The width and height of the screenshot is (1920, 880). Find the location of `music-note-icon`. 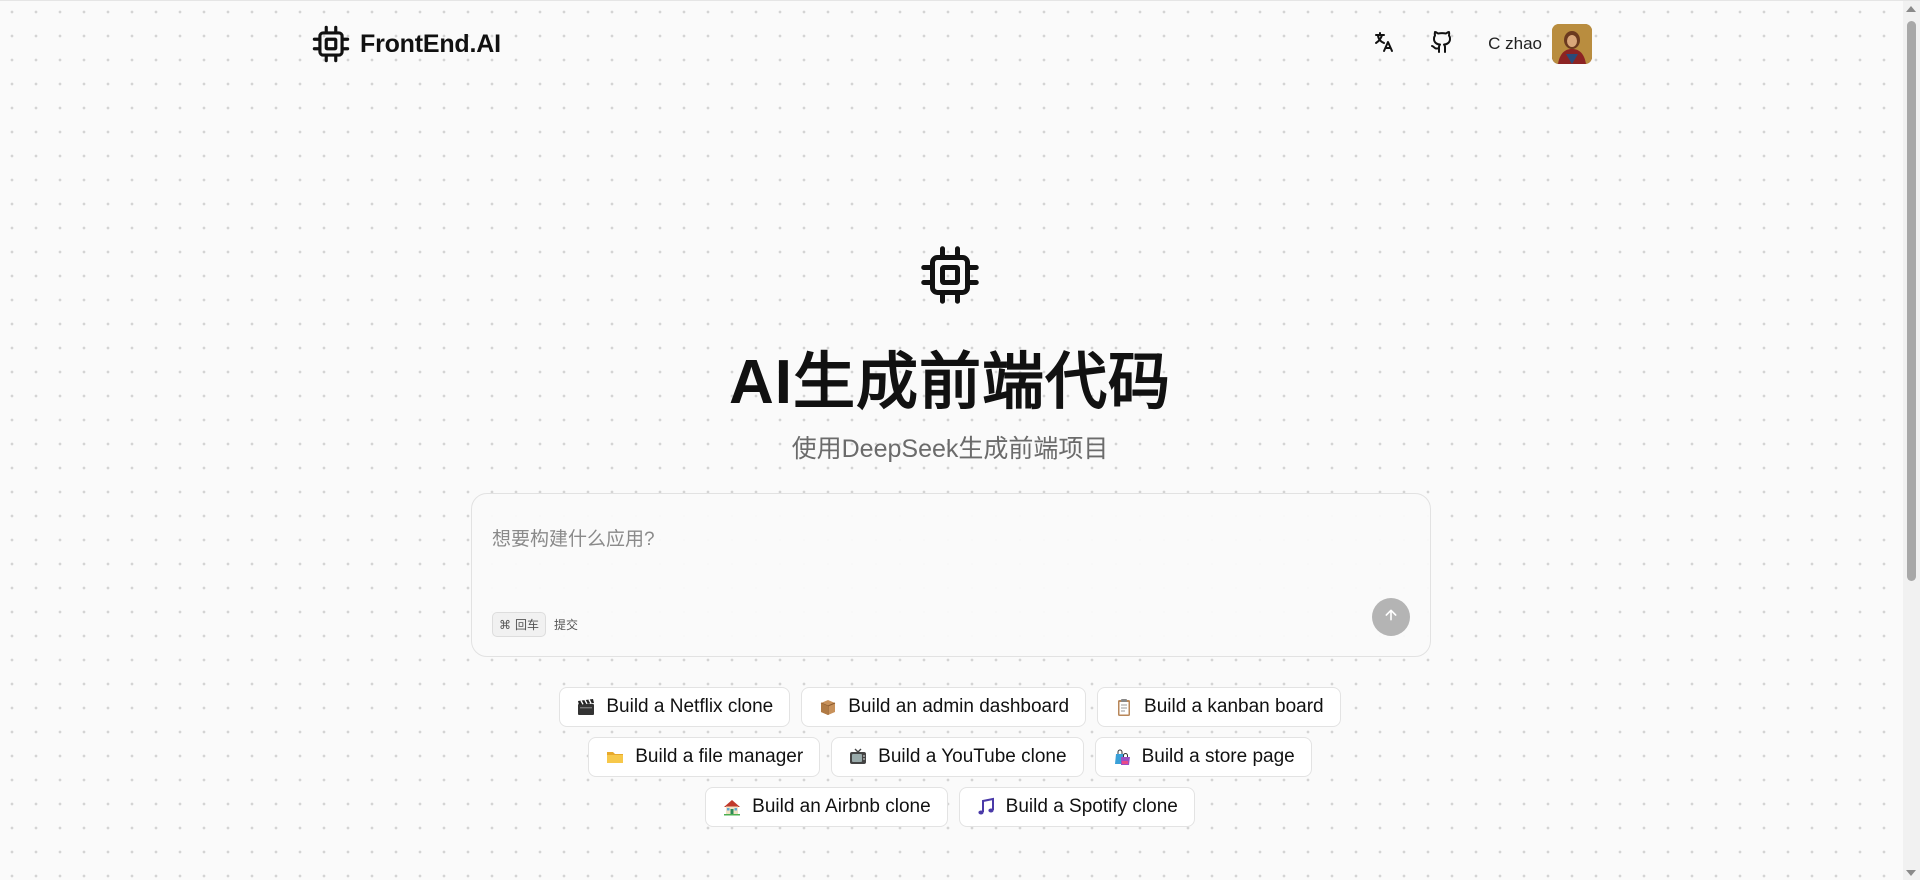

music-note-icon is located at coordinates (986, 807).